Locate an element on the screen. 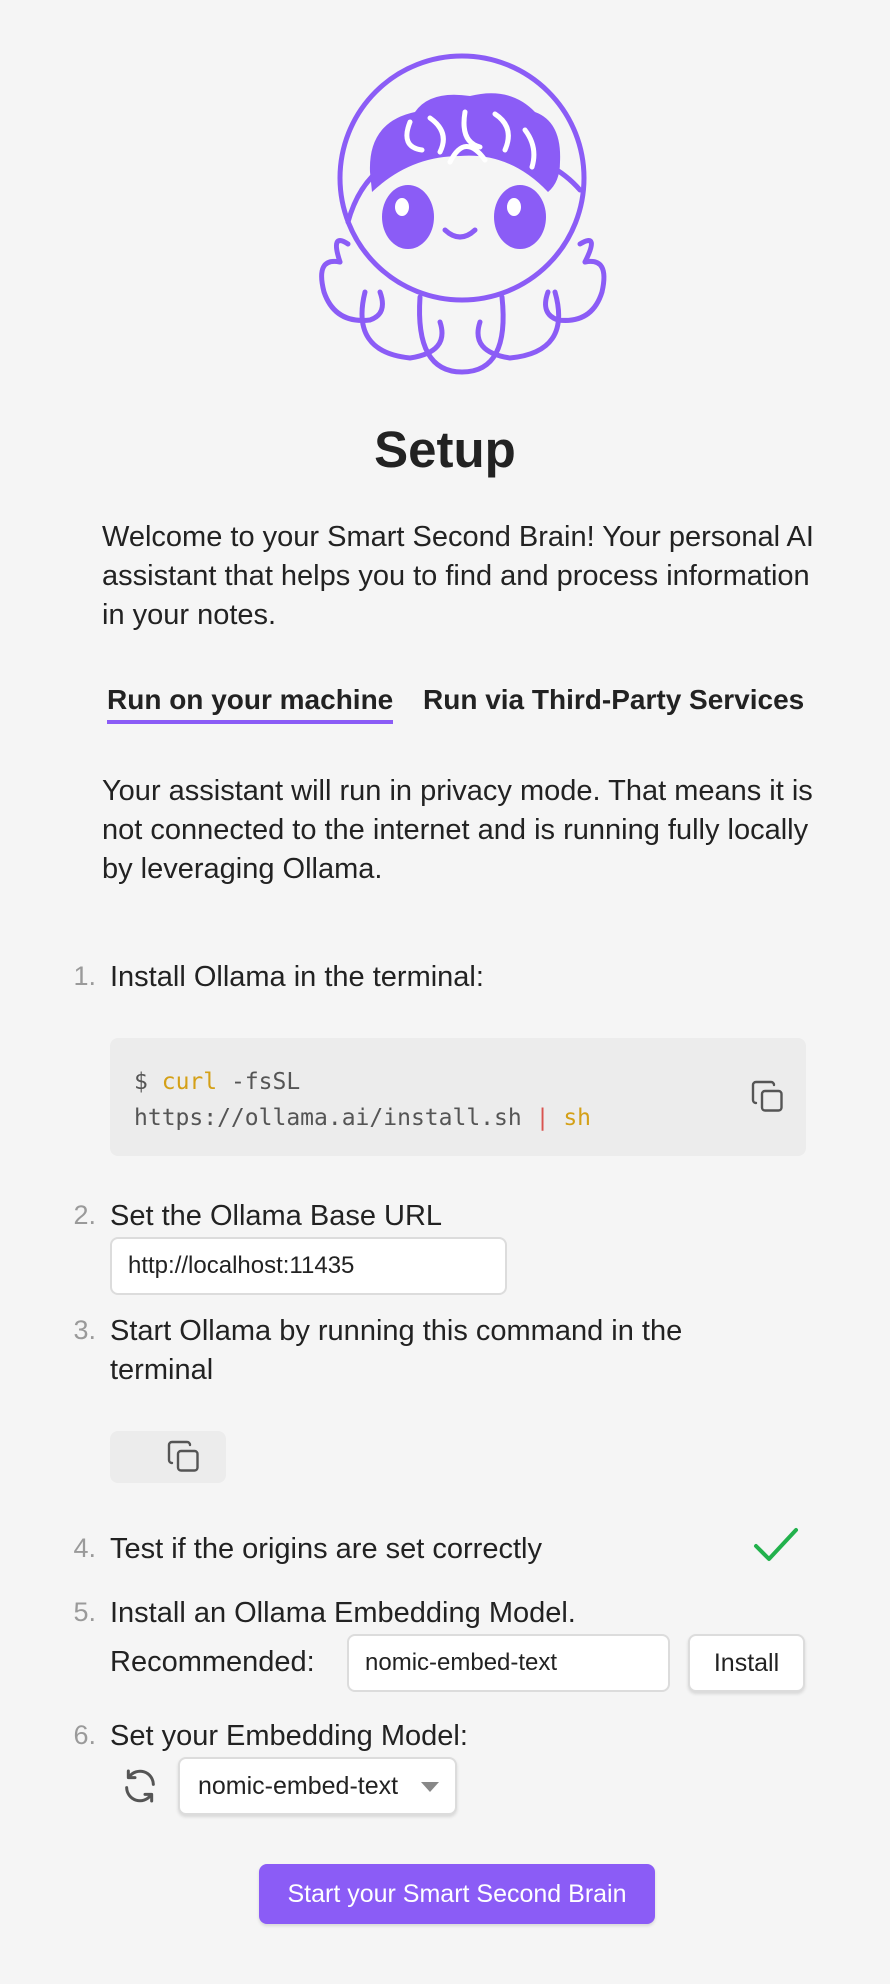 This screenshot has width=890, height=1984. tab-run-third-party: Run via Third-Party Services is located at coordinates (613, 700).